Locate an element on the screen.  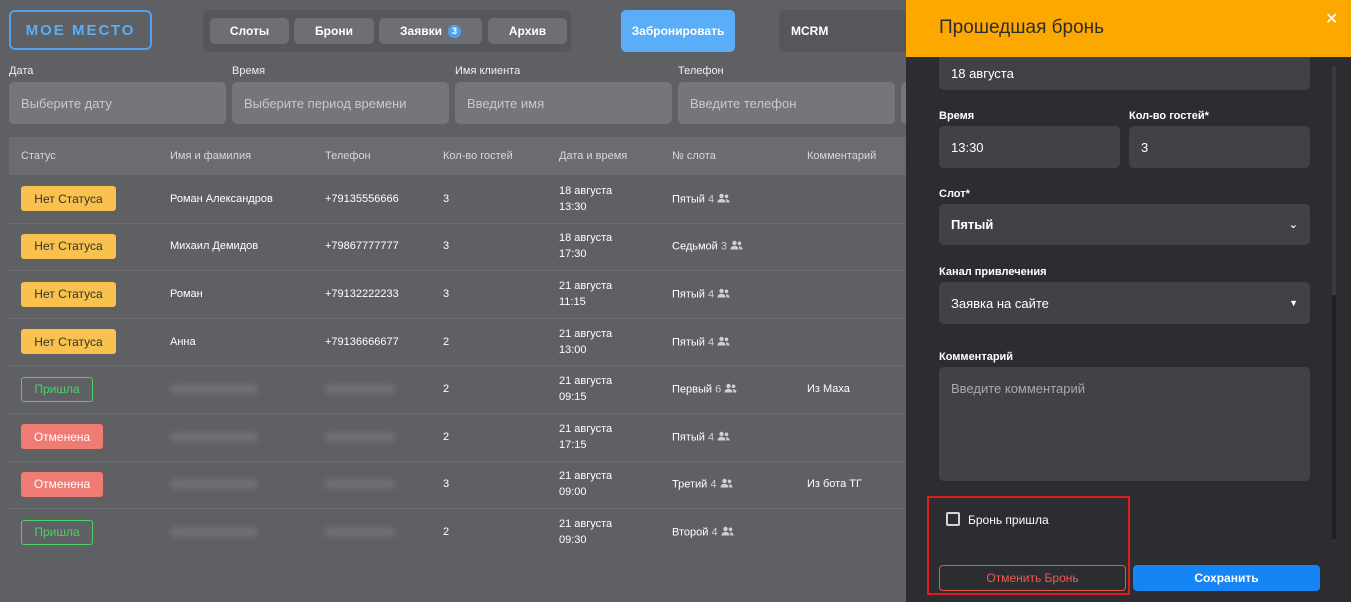
save-button: Сохранить is located at coordinates (1226, 578).